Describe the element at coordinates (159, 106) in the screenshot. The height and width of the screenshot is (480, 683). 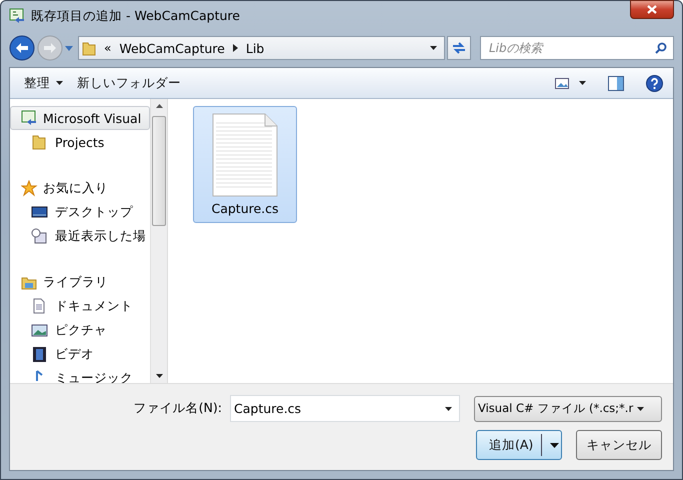
I see `scroll-up-icon` at that location.